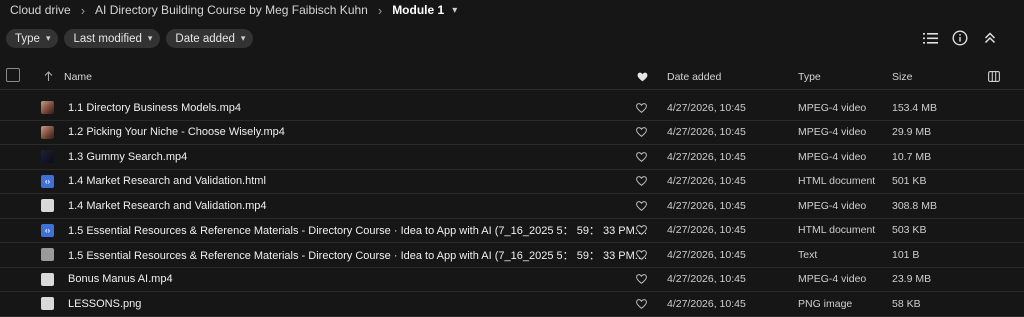 The height and width of the screenshot is (317, 1024). Describe the element at coordinates (912, 132) in the screenshot. I see `file-size: 29.9 MB` at that location.